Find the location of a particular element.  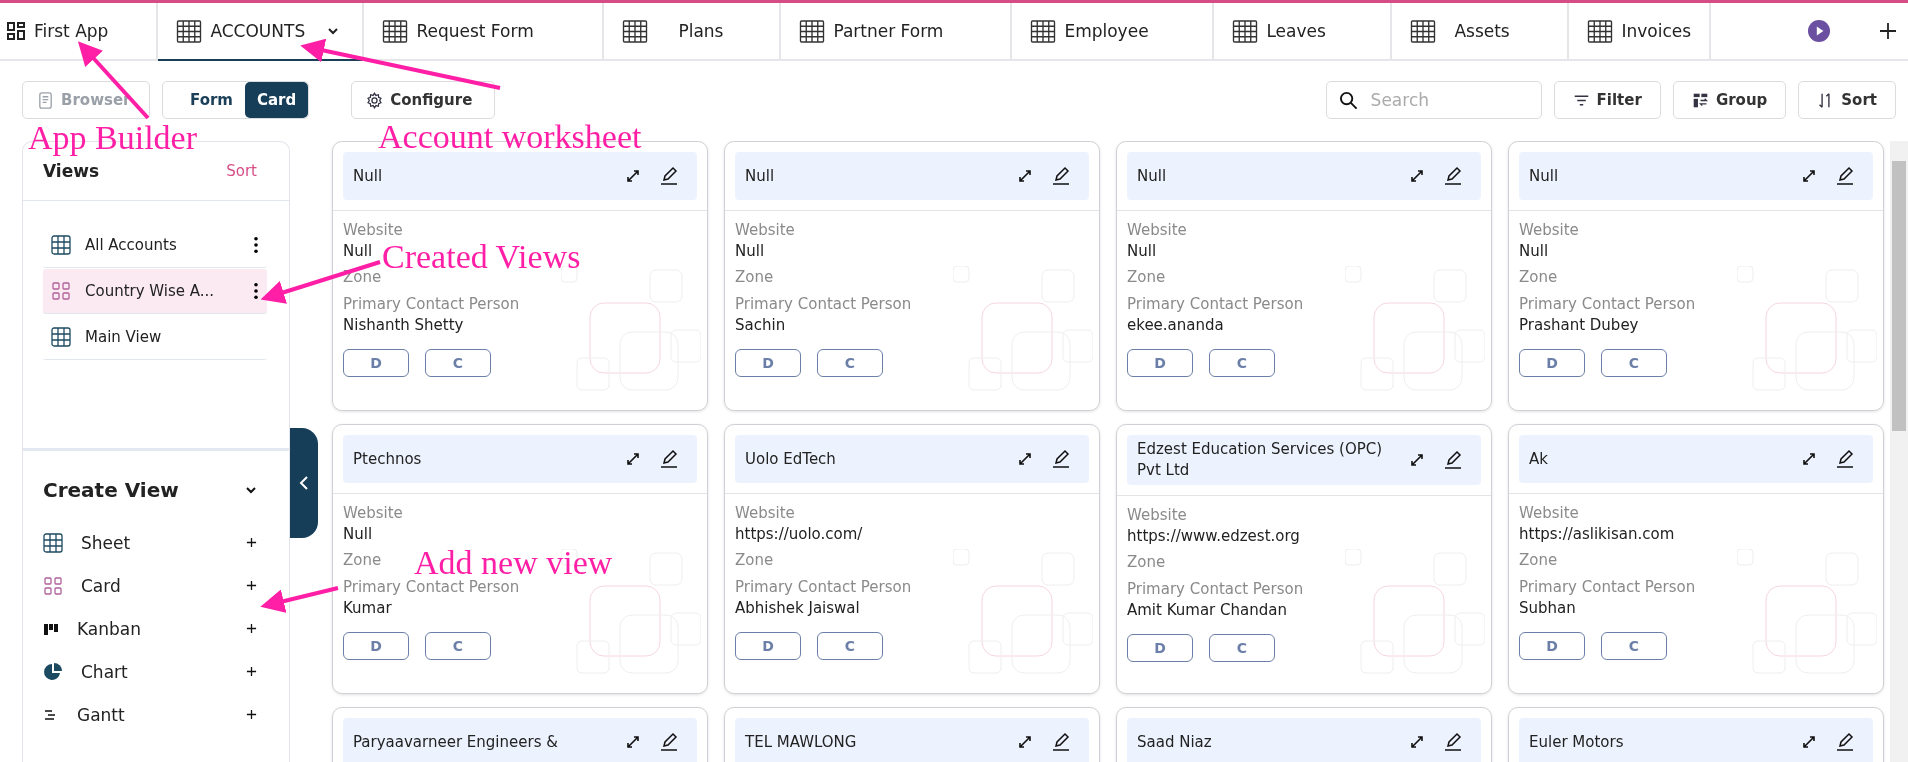

field-value: Null is located at coordinates (1534, 251).